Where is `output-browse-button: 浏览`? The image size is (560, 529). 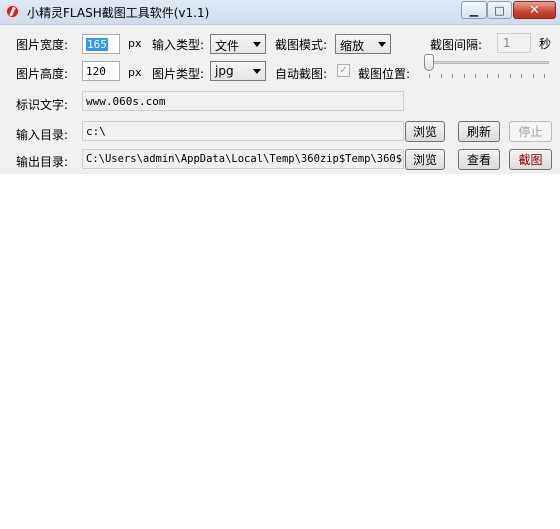 output-browse-button: 浏览 is located at coordinates (425, 159).